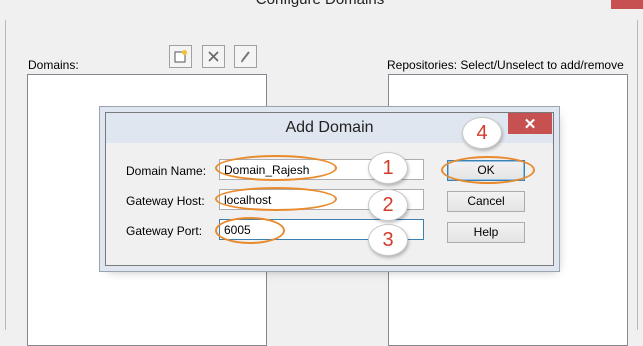  Describe the element at coordinates (320, 4) in the screenshot. I see `background-window-title: Configure Domains` at that location.